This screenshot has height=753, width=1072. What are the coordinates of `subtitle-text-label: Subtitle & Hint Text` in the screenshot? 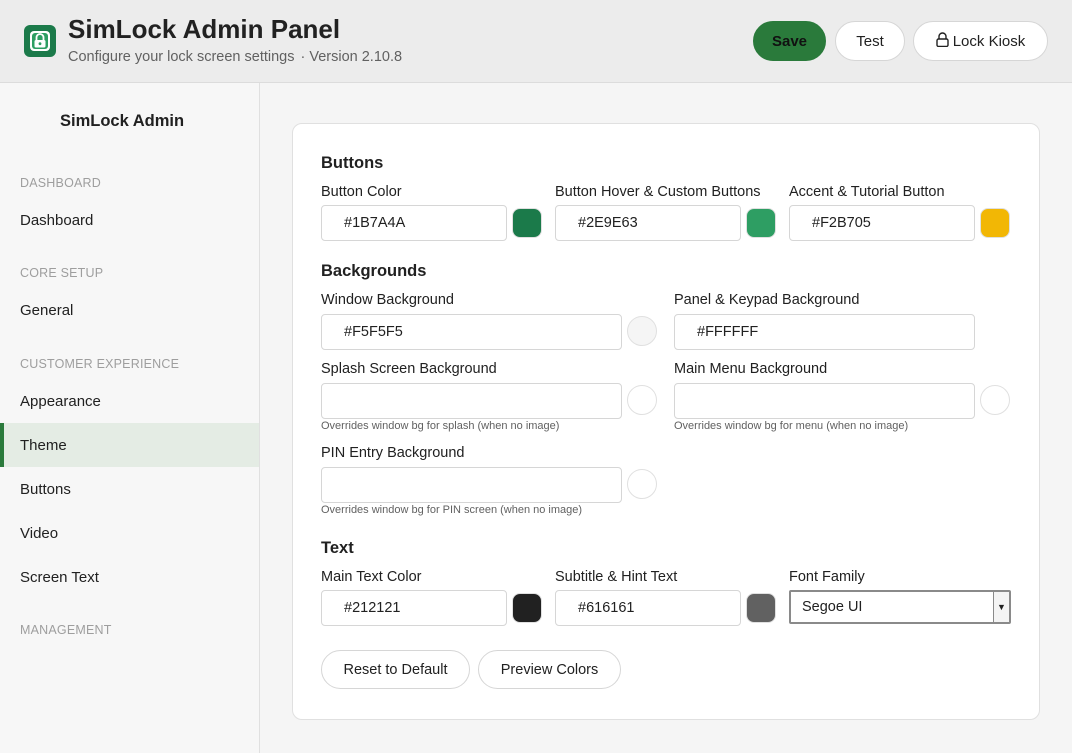 It's located at (616, 577).